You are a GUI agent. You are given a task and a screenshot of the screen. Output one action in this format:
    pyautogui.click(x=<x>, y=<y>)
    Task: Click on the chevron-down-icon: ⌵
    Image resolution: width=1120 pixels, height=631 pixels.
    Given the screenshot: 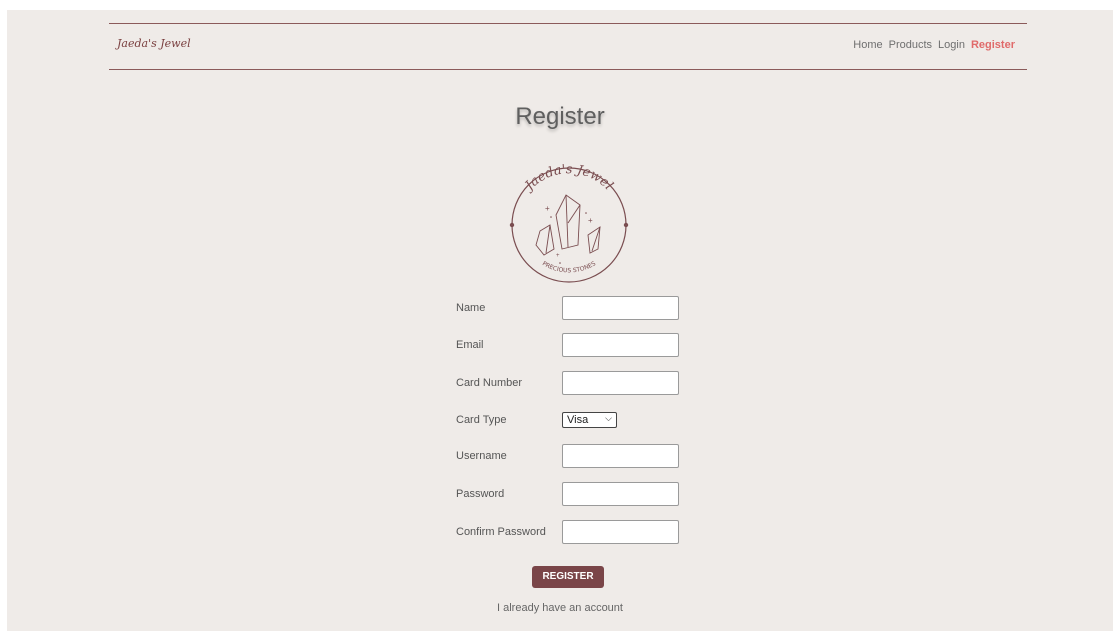 What is the action you would take?
    pyautogui.click(x=608, y=418)
    